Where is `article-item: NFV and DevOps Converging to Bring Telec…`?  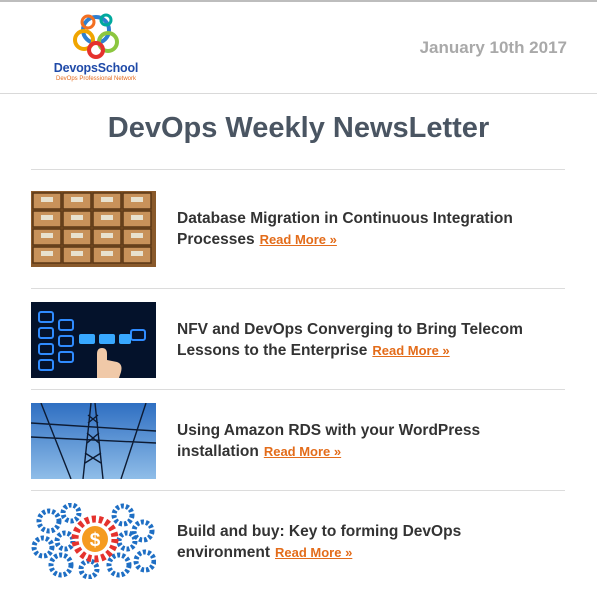
article-item: NFV and DevOps Converging to Bring Telec… is located at coordinates (298, 340).